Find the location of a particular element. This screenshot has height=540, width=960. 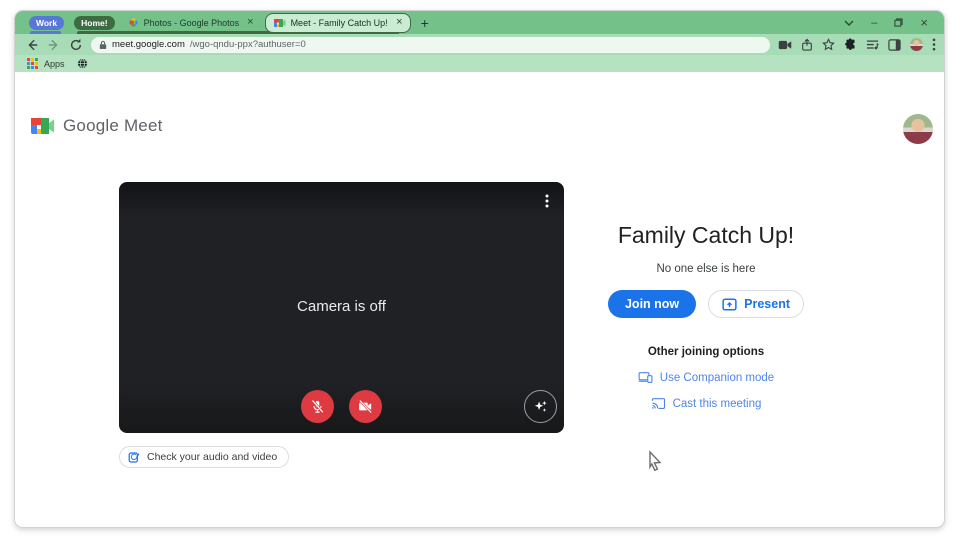

apps-grid-icon is located at coordinates (32, 63).